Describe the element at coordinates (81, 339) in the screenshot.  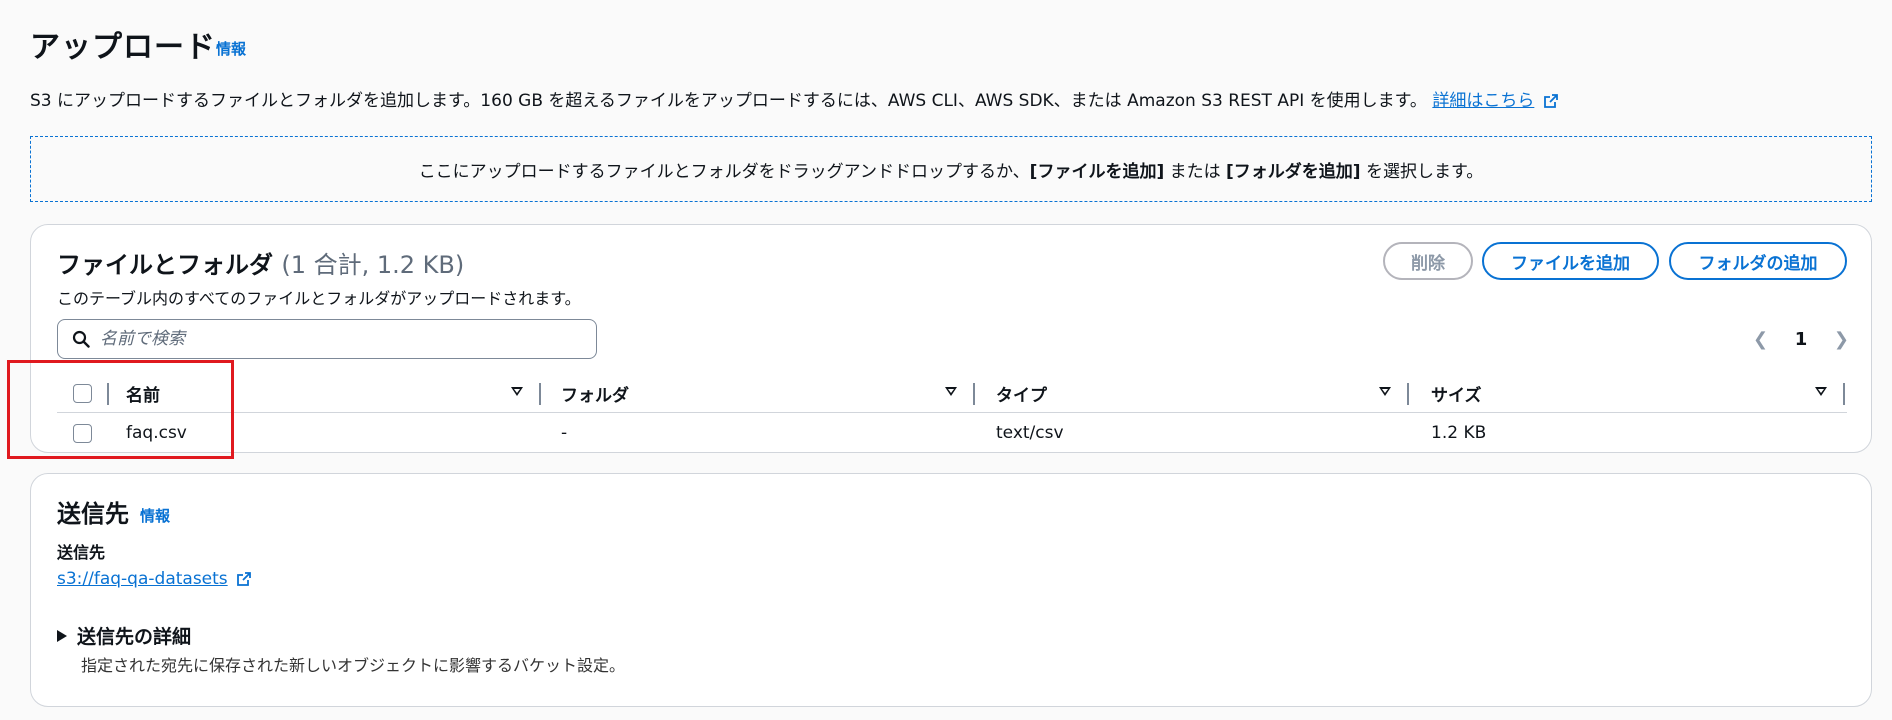
I see `search-icon` at that location.